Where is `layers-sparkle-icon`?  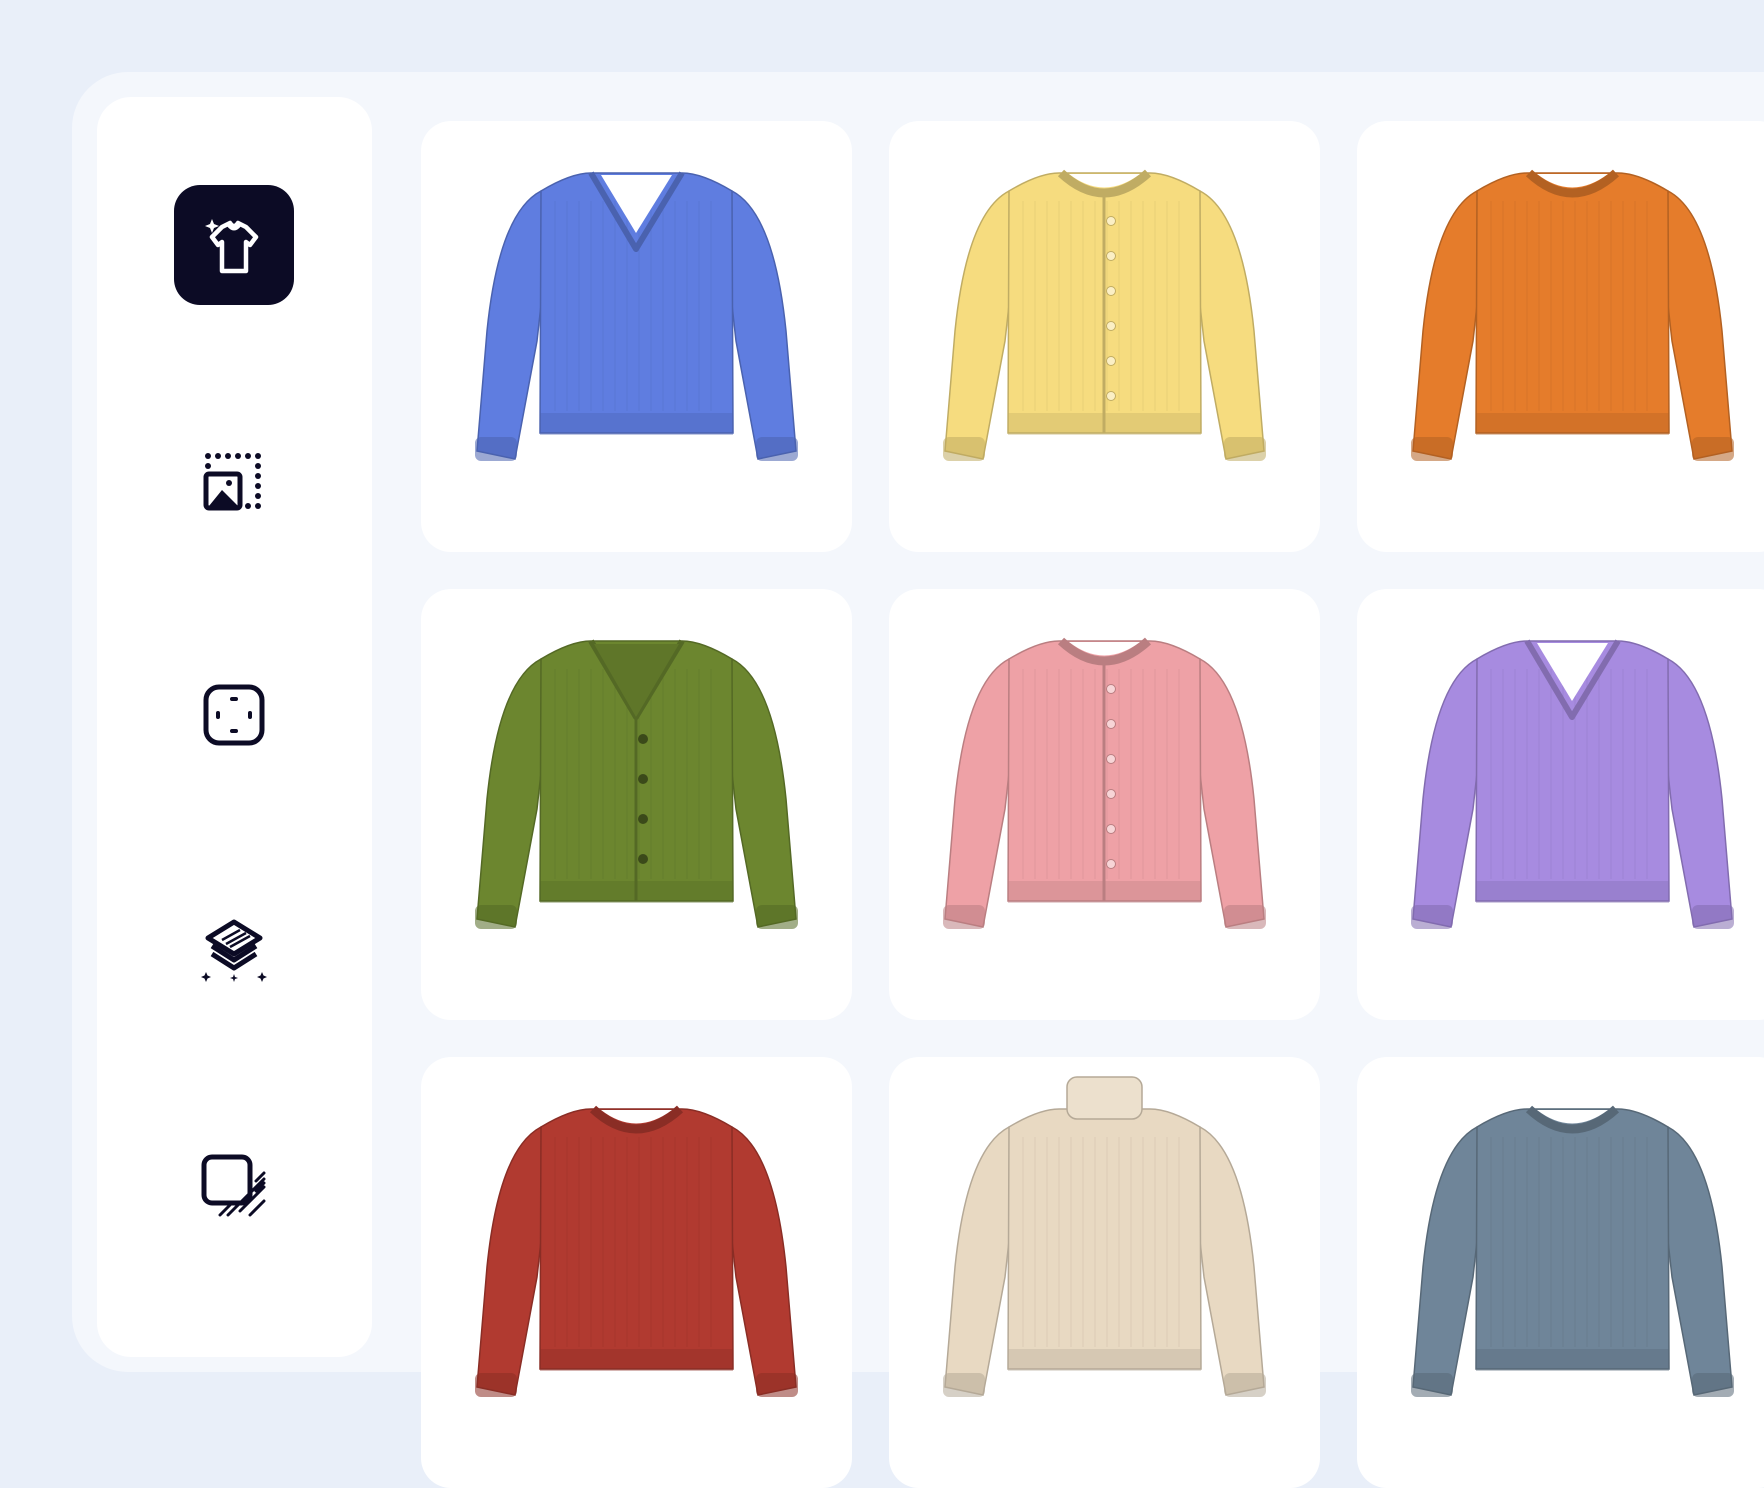
layers-sparkle-icon is located at coordinates (234, 950).